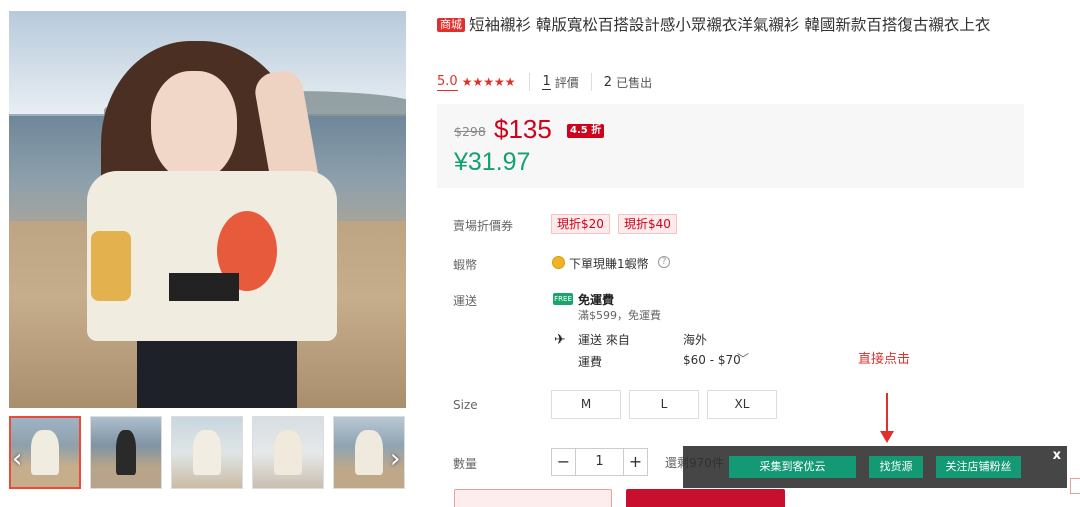  Describe the element at coordinates (586, 404) in the screenshot. I see `size-option-m: M` at that location.